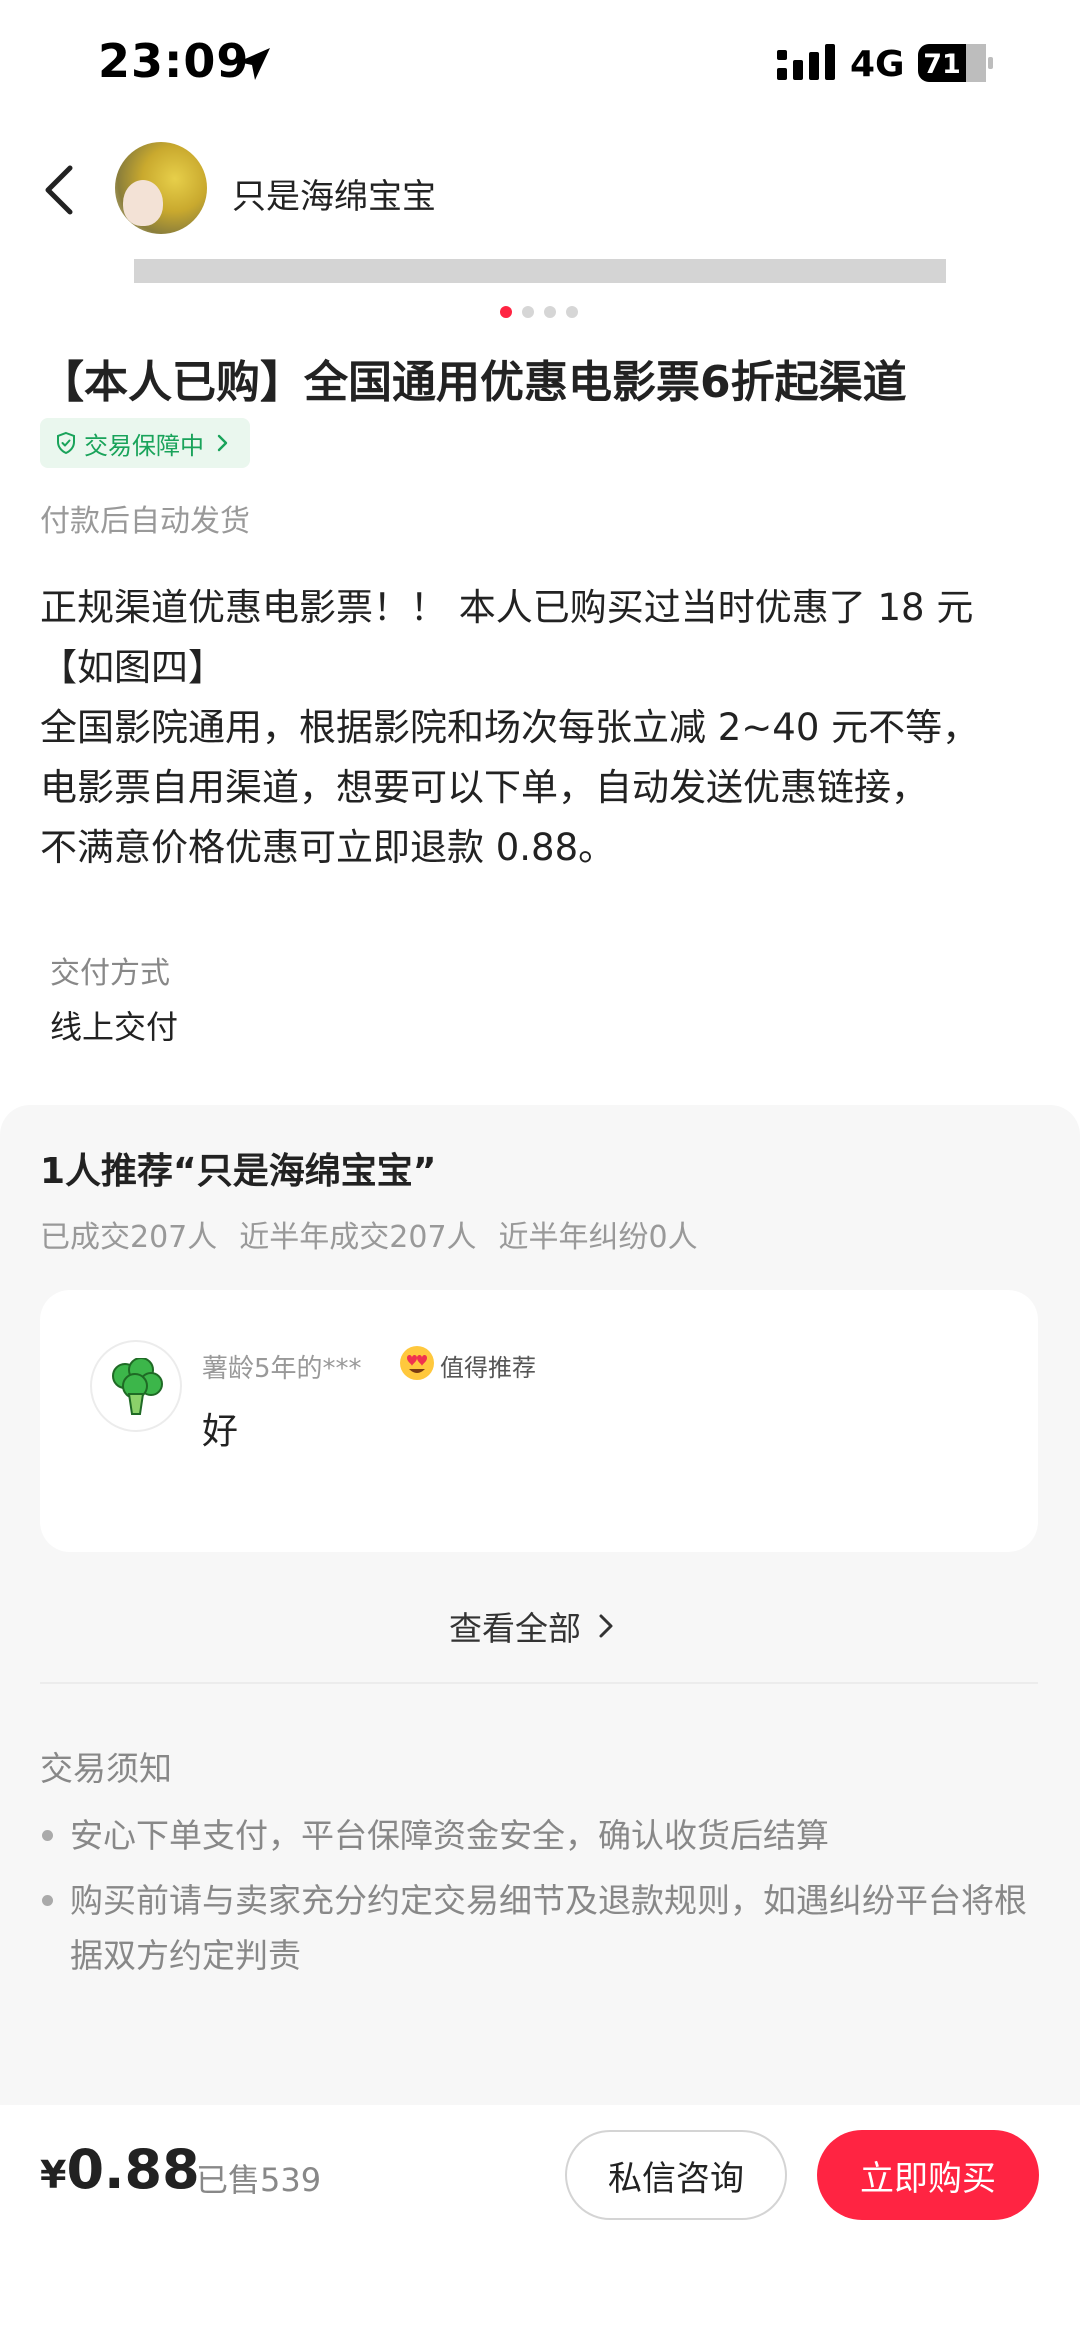 The image size is (1080, 2337). I want to click on stat-half-year-deals: 近半年成交207人, so click(358, 1237).